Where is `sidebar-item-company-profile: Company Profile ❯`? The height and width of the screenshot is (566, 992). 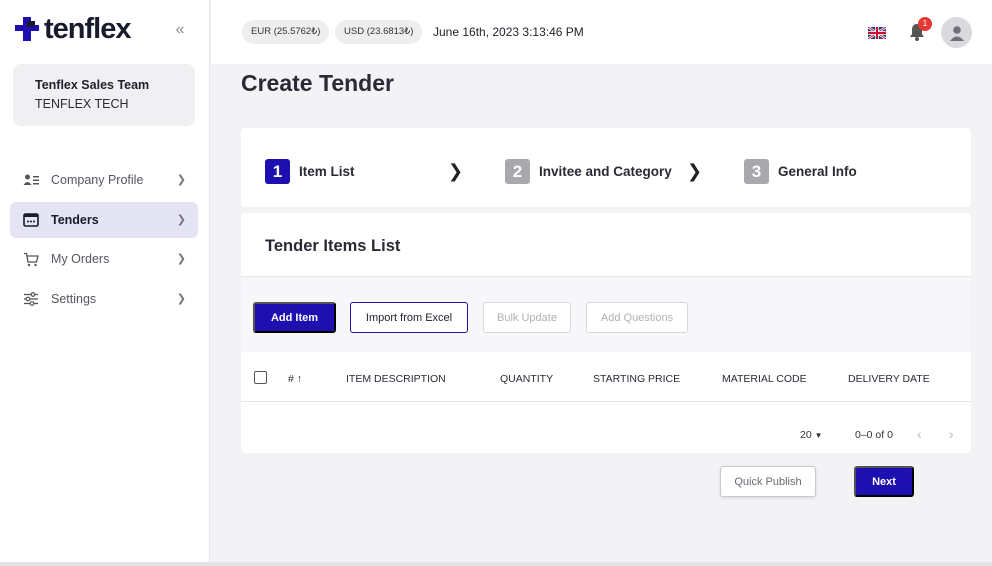 sidebar-item-company-profile: Company Profile ❯ is located at coordinates (104, 180).